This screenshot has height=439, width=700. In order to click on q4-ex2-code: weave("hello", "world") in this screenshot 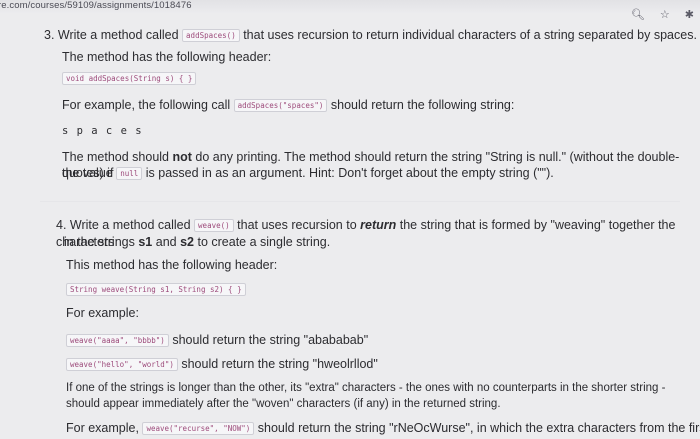, I will do `click(122, 364)`.